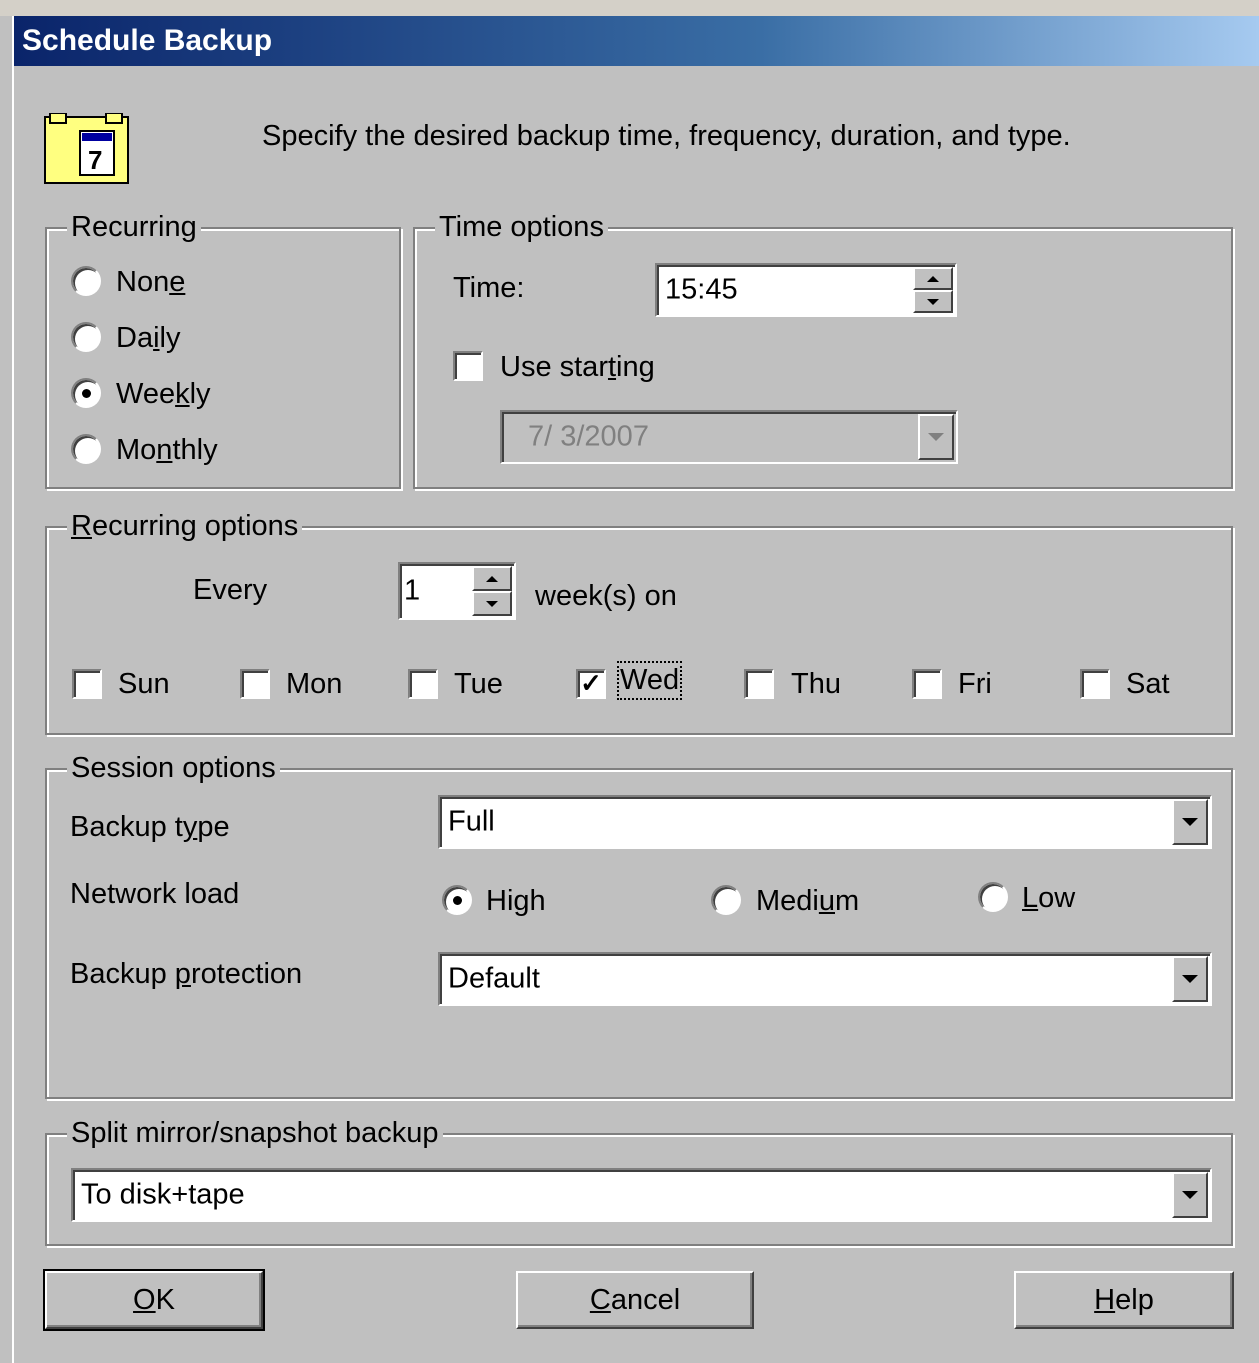 The image size is (1259, 1363). I want to click on day-mon-label: Mon, so click(314, 684).